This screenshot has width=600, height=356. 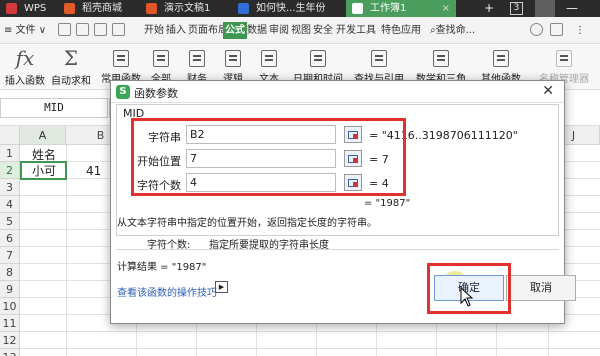 What do you see at coordinates (154, 30) in the screenshot?
I see `menu-item-home: 开始` at bounding box center [154, 30].